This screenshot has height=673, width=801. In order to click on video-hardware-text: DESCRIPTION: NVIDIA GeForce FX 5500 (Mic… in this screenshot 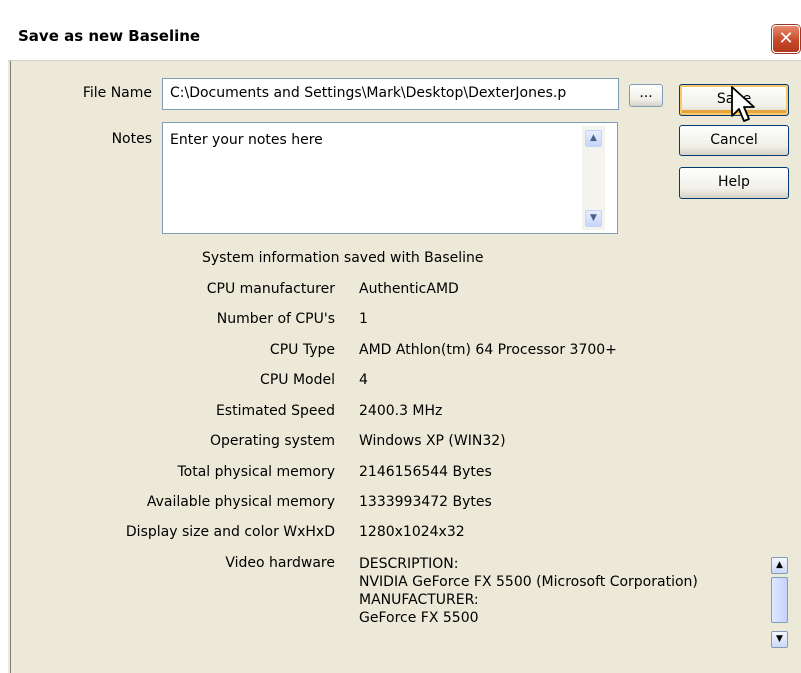, I will do `click(559, 591)`.